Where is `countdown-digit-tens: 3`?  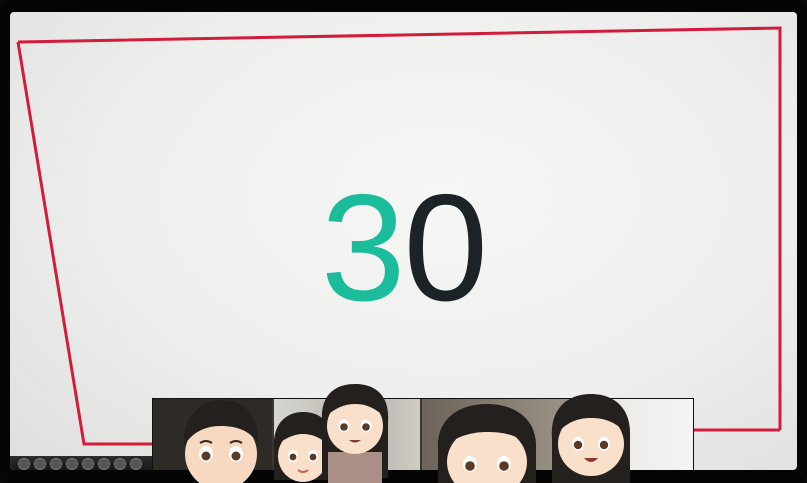 countdown-digit-tens: 3 is located at coordinates (363, 248).